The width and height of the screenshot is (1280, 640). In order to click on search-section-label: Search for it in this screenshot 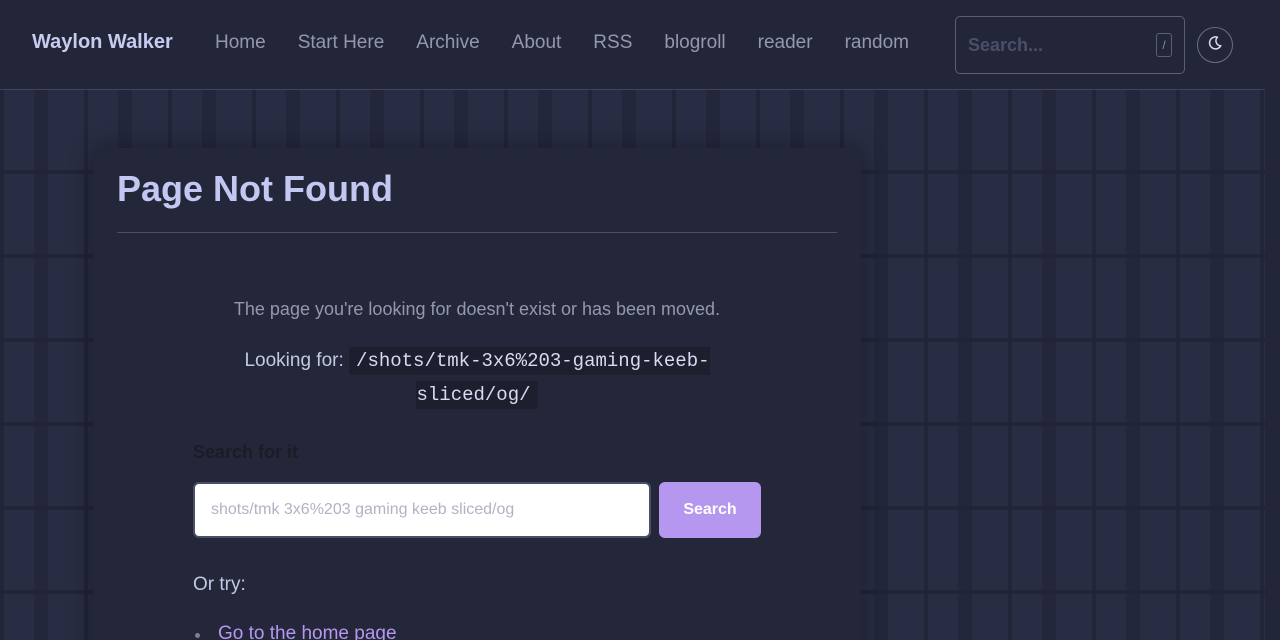, I will do `click(246, 452)`.